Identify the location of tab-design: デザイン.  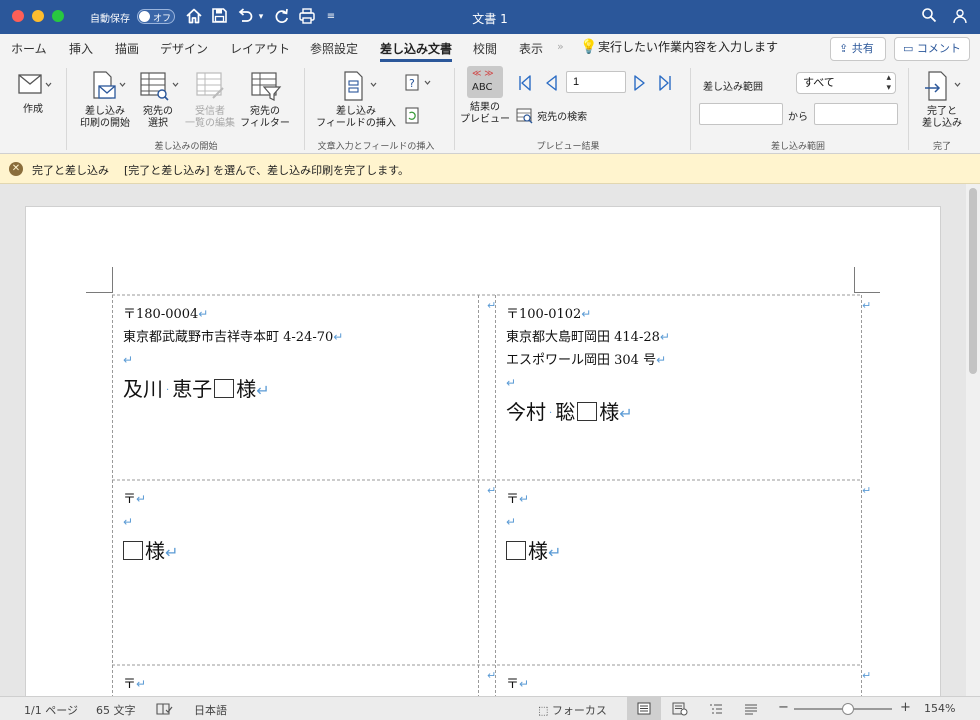
(184, 48).